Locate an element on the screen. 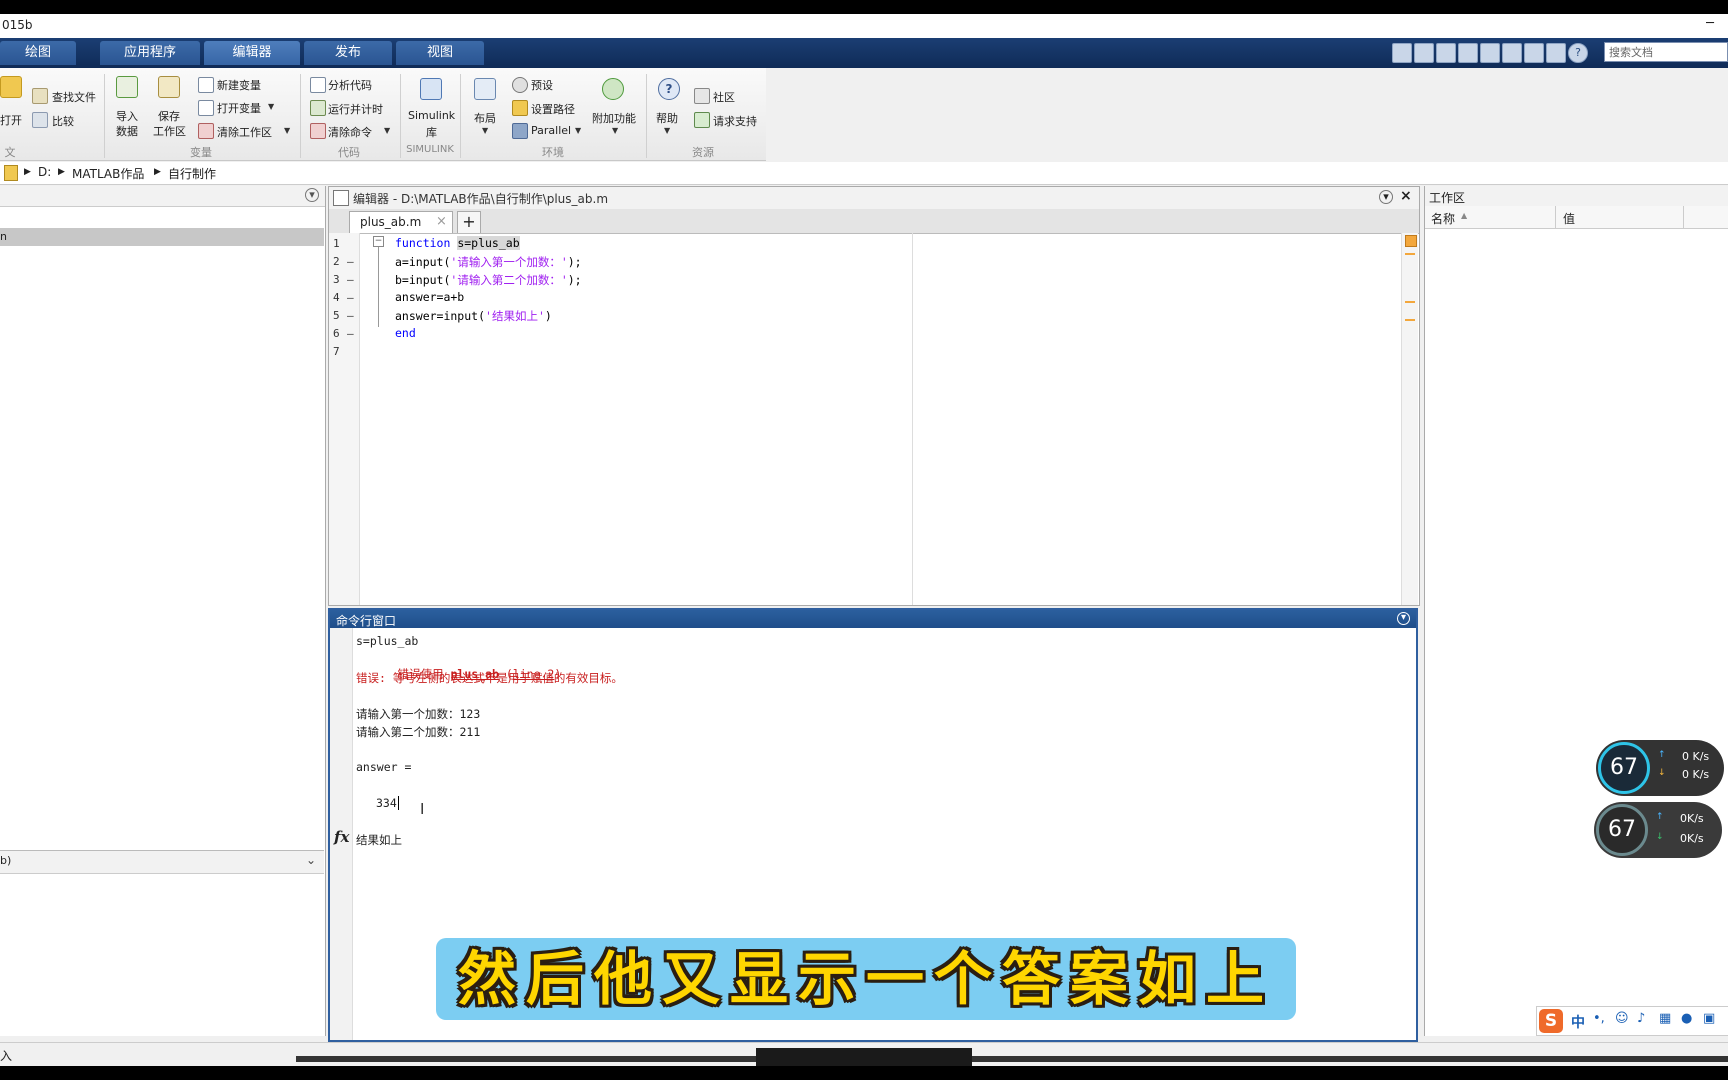 This screenshot has height=1080, width=1728. selected-file-row: n is located at coordinates (162, 237).